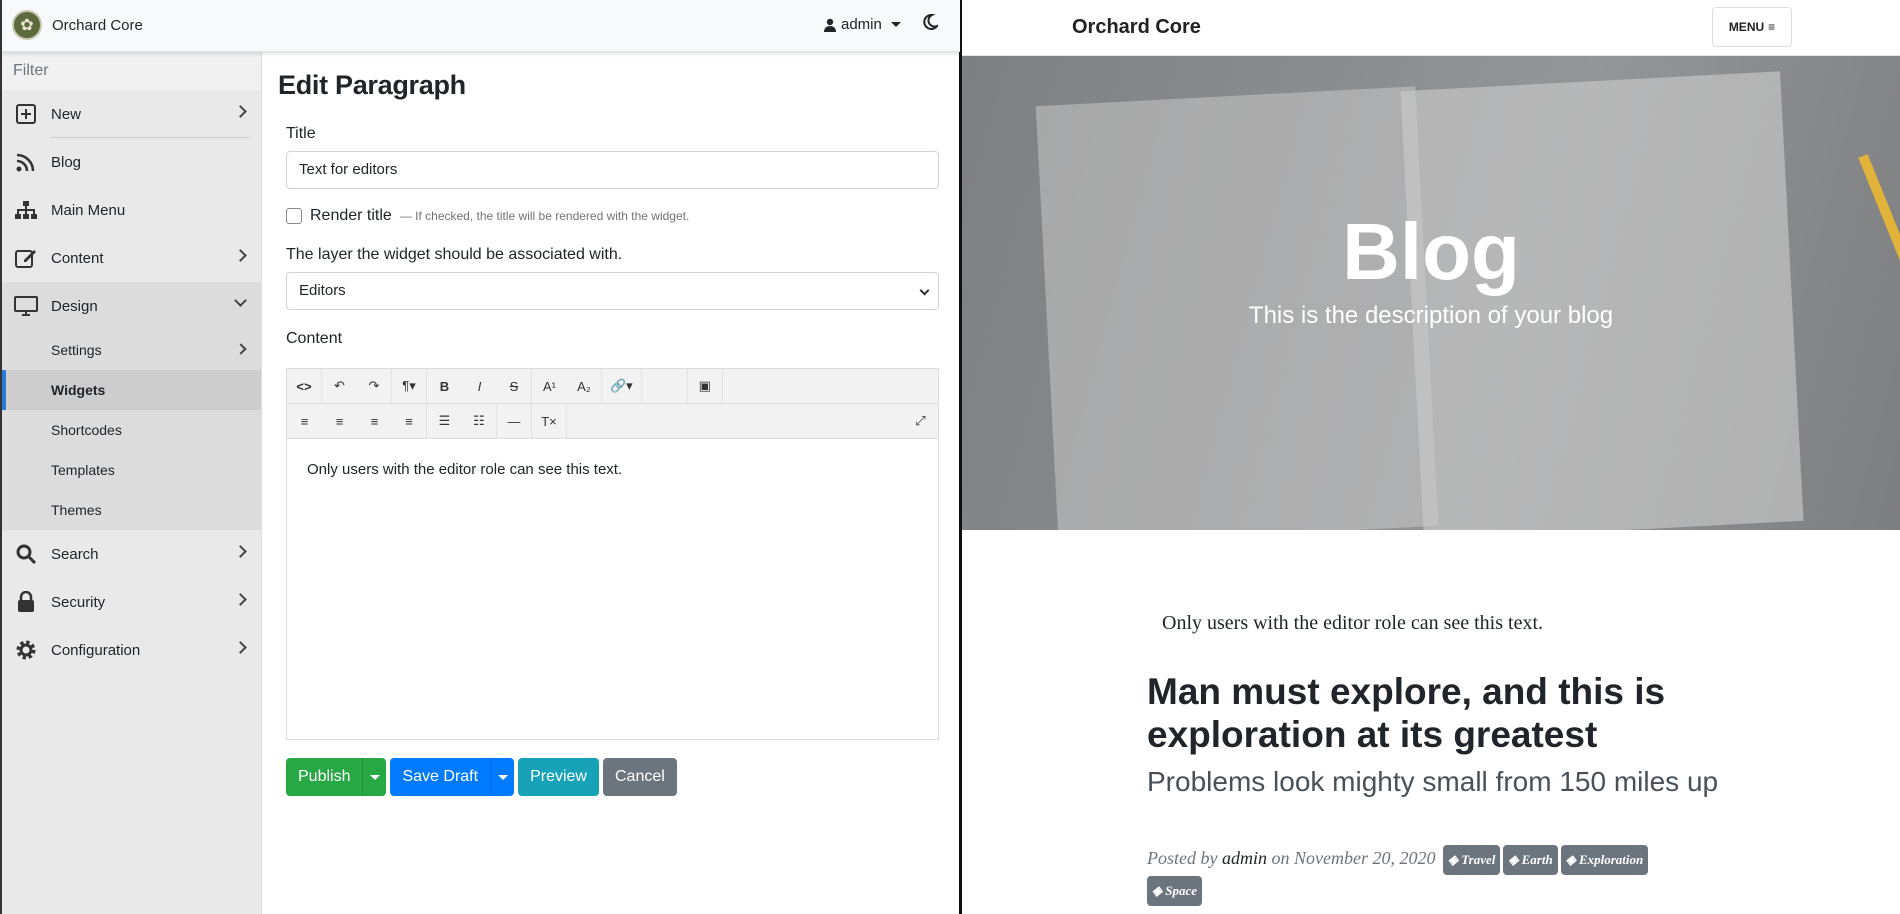 The height and width of the screenshot is (914, 1900). Describe the element at coordinates (639, 777) in the screenshot. I see `cancel-button: Cancel` at that location.